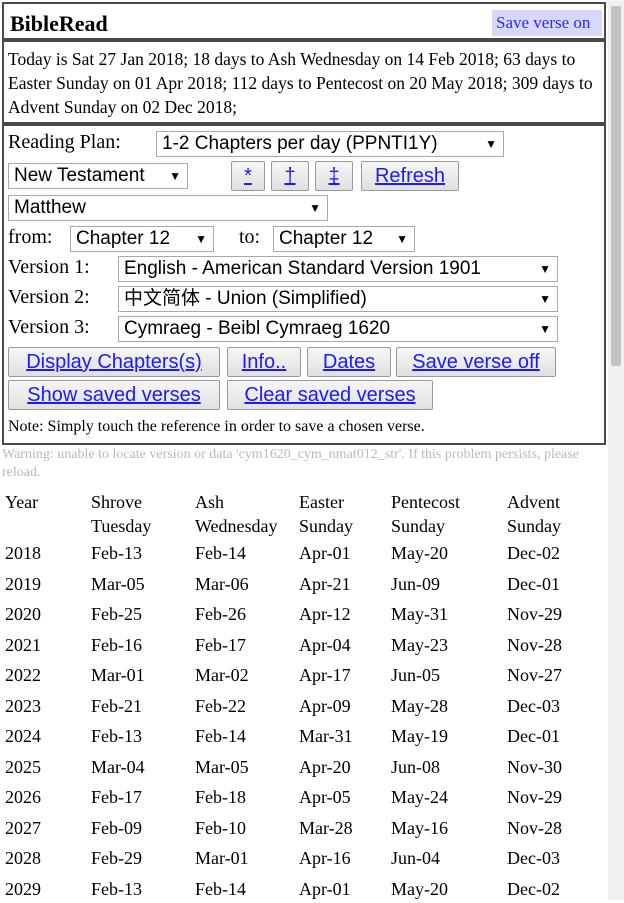 The image size is (624, 903). What do you see at coordinates (49, 327) in the screenshot?
I see `version3-label: Version 3:` at bounding box center [49, 327].